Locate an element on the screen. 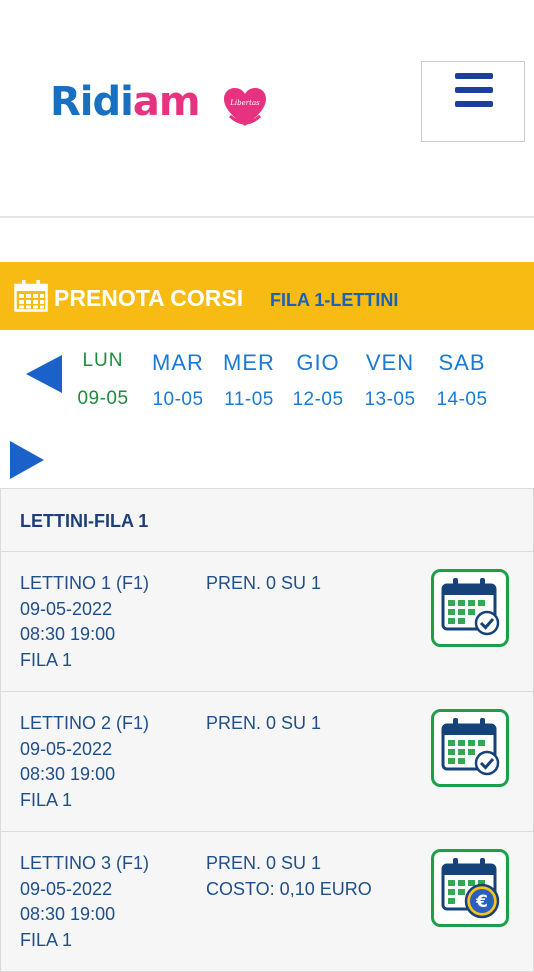  logo-heart-text: Libertas is located at coordinates (244, 103).